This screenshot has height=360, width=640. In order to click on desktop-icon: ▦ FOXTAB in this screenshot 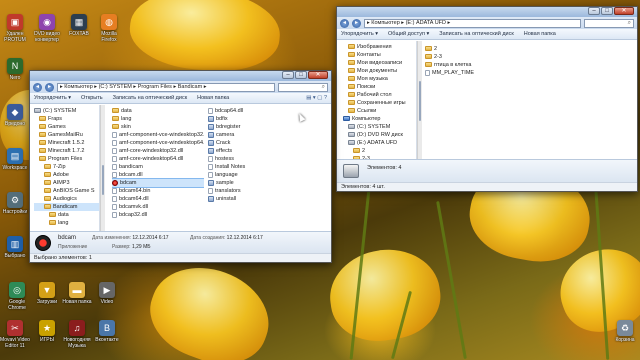, I will do `click(79, 25)`.